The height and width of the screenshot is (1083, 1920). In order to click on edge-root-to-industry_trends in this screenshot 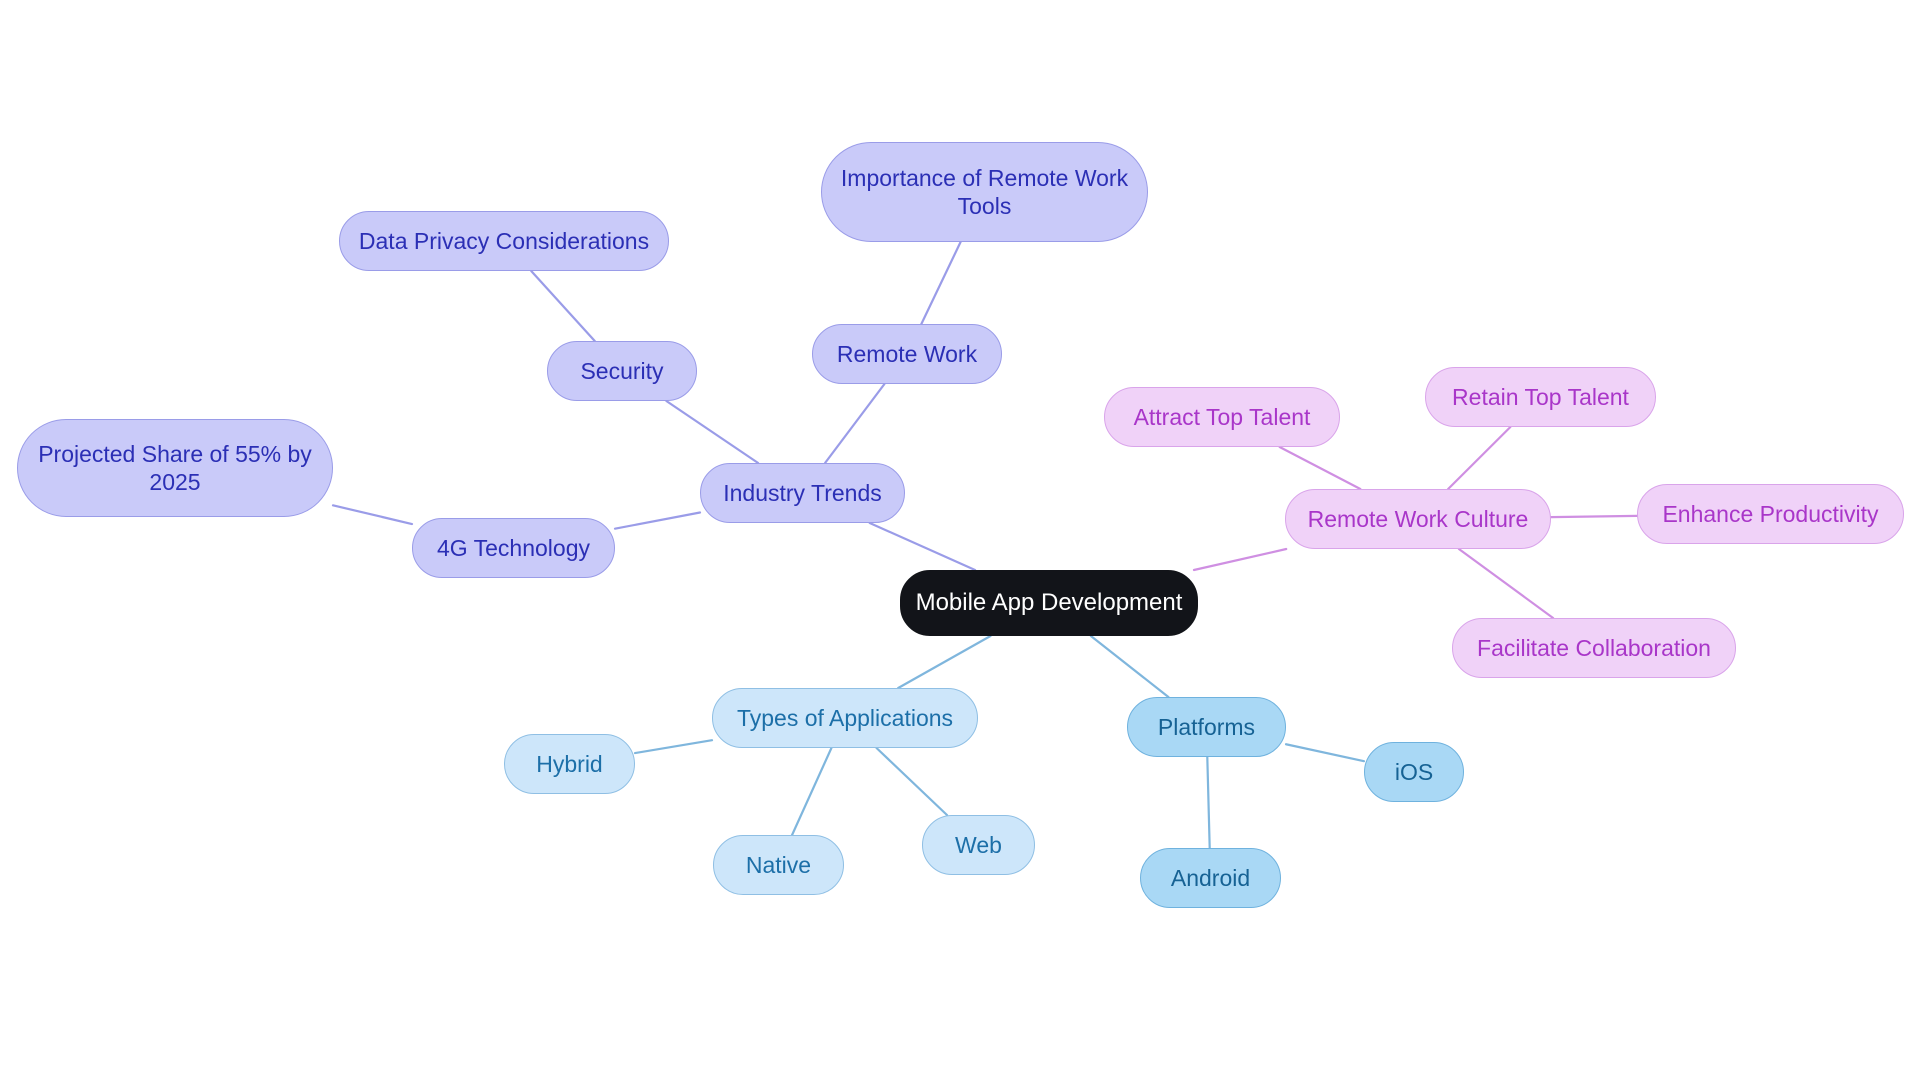, I will do `click(922, 546)`.